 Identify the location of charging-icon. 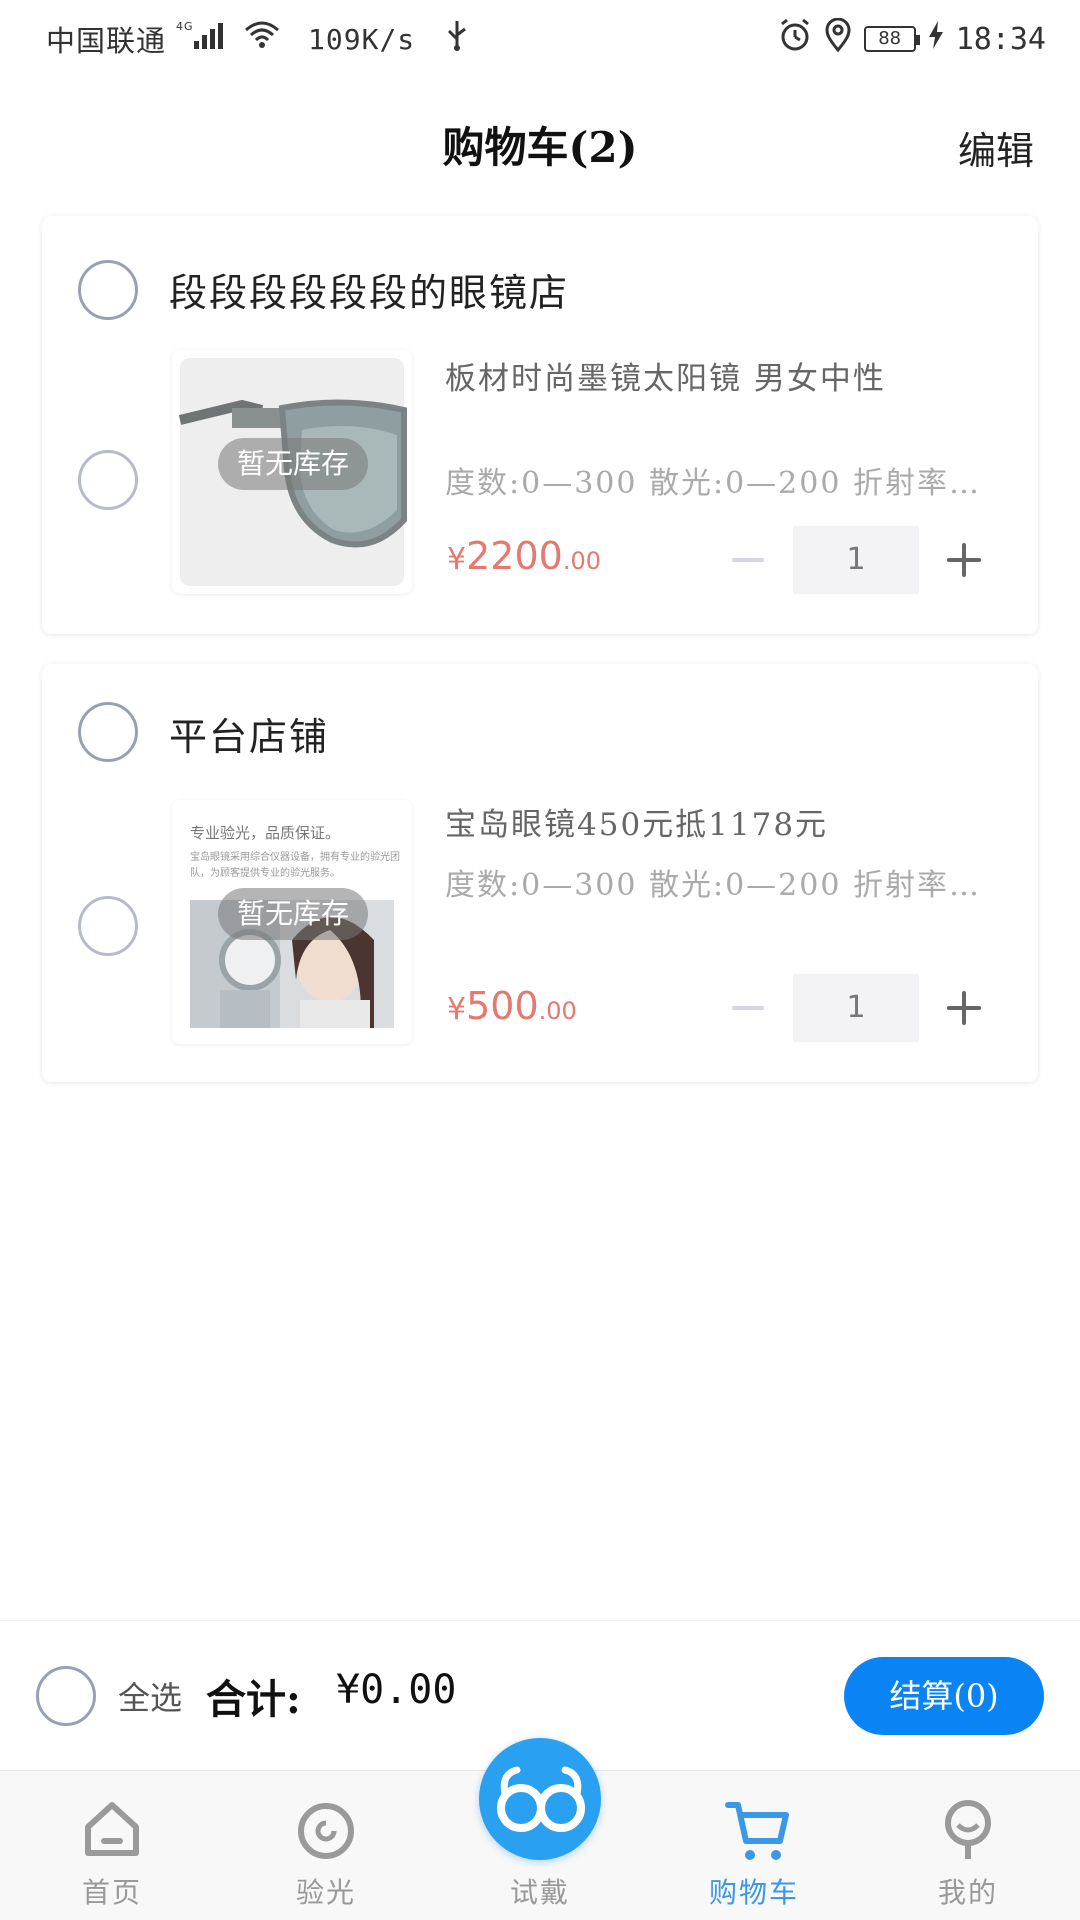
(936, 39).